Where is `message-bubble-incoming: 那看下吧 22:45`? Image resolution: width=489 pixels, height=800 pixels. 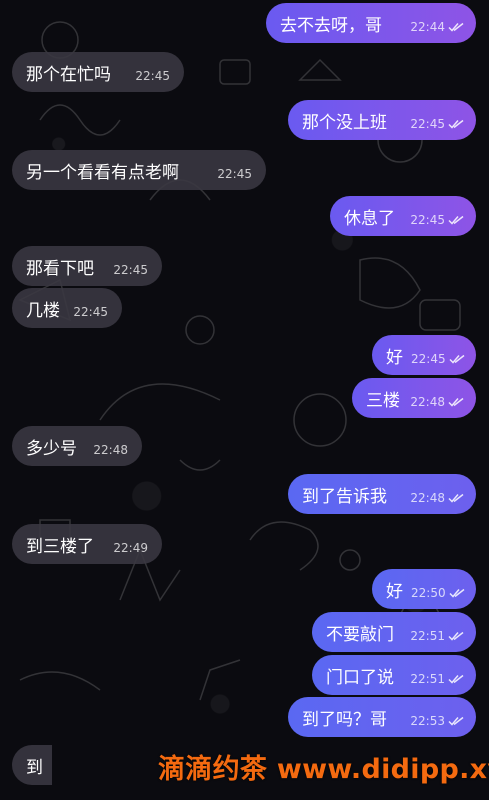
message-bubble-incoming: 那看下吧 22:45 is located at coordinates (87, 266).